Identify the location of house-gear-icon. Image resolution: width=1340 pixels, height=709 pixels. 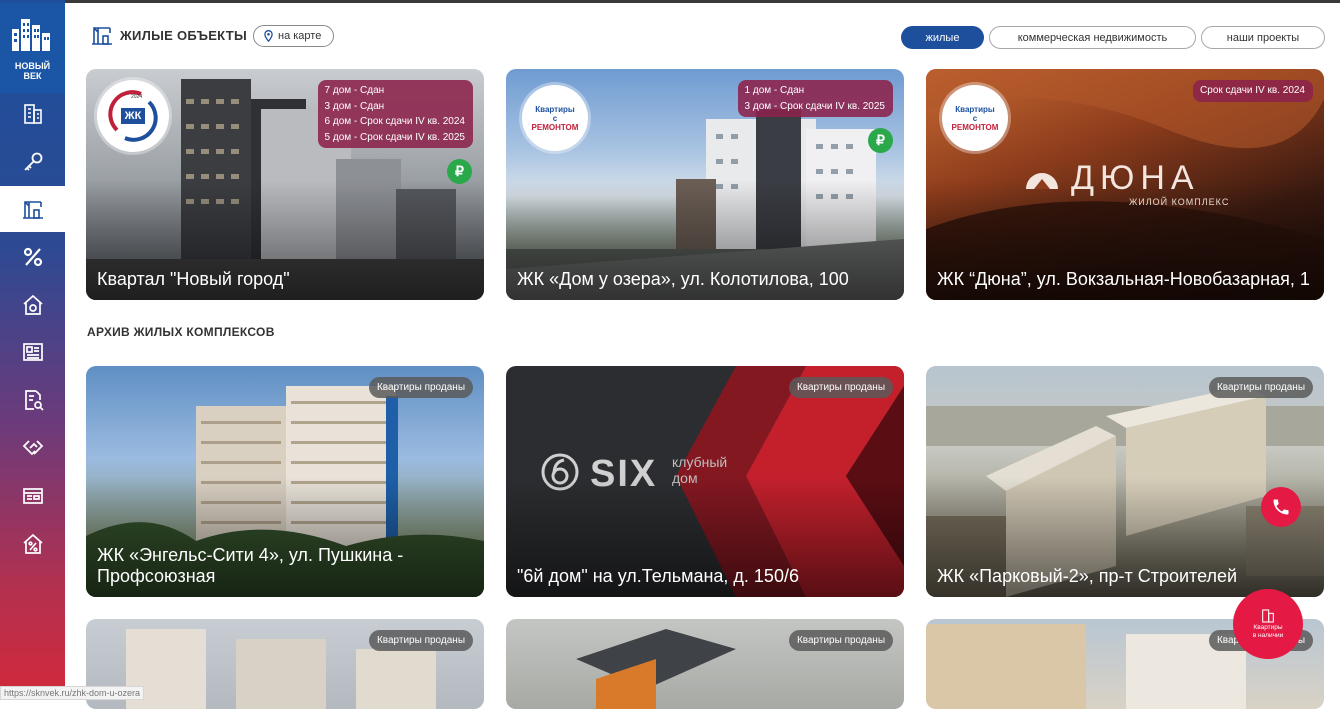
(32, 304).